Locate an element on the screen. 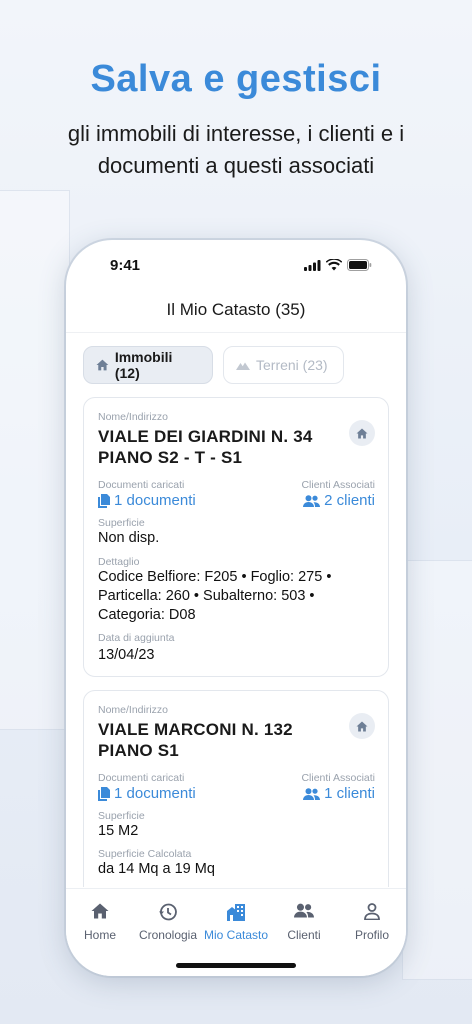  background-building-right is located at coordinates (437, 770).